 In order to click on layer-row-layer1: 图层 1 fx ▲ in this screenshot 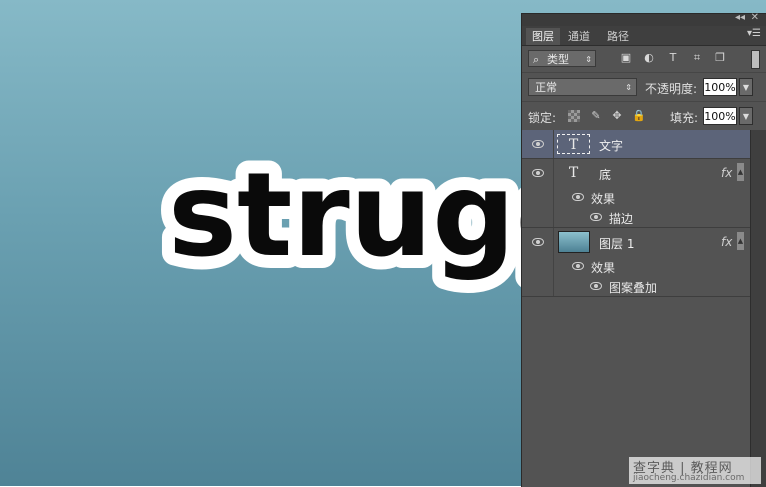, I will do `click(636, 242)`.